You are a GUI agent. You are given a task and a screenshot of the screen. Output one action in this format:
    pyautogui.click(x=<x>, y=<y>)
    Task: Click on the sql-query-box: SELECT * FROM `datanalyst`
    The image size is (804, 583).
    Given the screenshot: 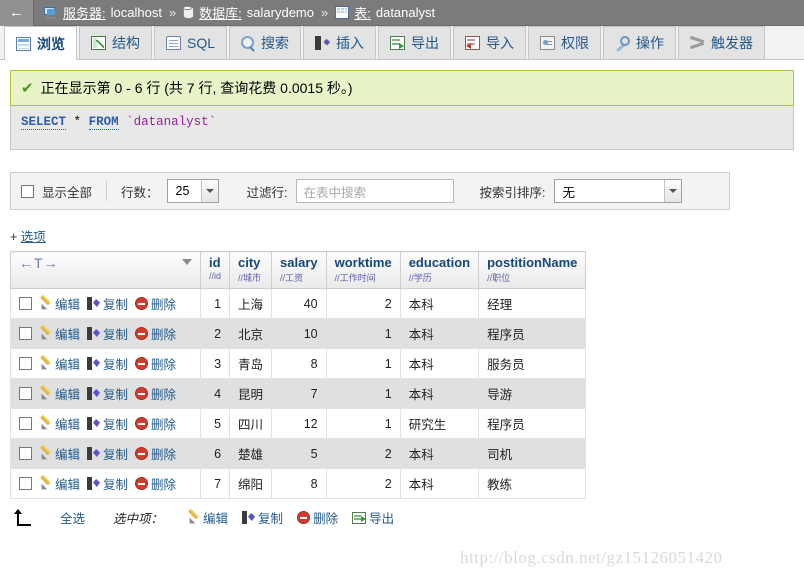 What is the action you would take?
    pyautogui.click(x=402, y=128)
    